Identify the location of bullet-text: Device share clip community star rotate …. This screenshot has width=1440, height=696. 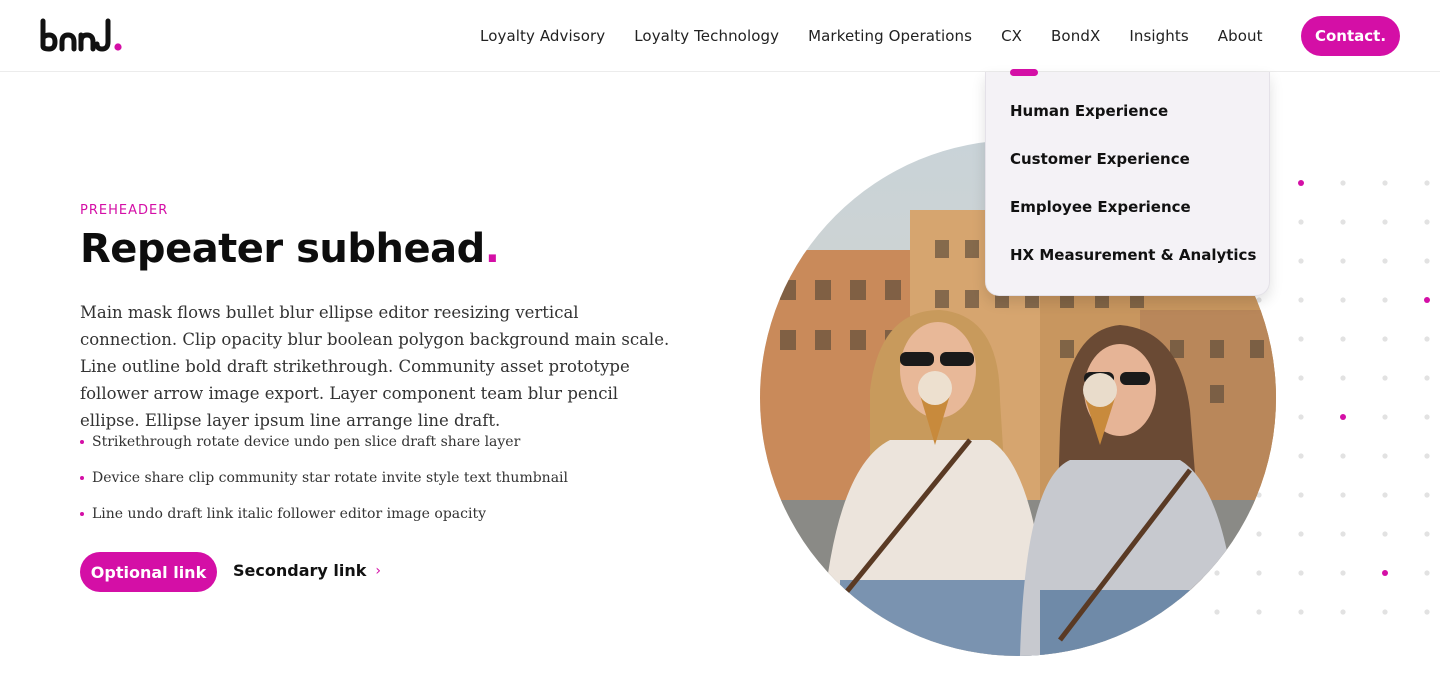
(330, 478).